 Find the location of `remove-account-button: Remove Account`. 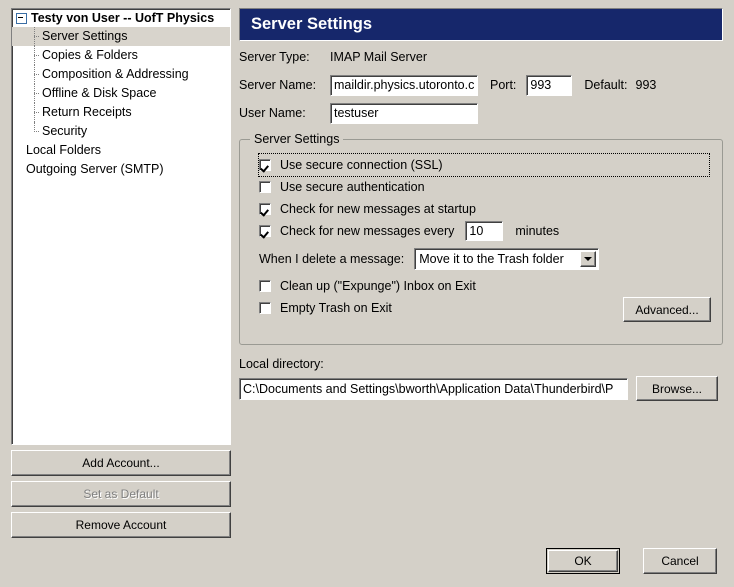

remove-account-button: Remove Account is located at coordinates (121, 525).